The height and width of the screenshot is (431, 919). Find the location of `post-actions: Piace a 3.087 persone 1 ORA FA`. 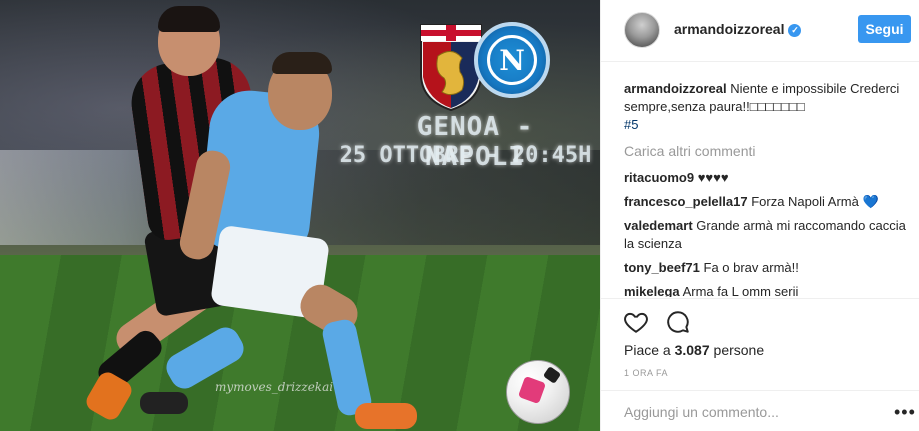

post-actions: Piace a 3.087 persone 1 ORA FA is located at coordinates (760, 338).